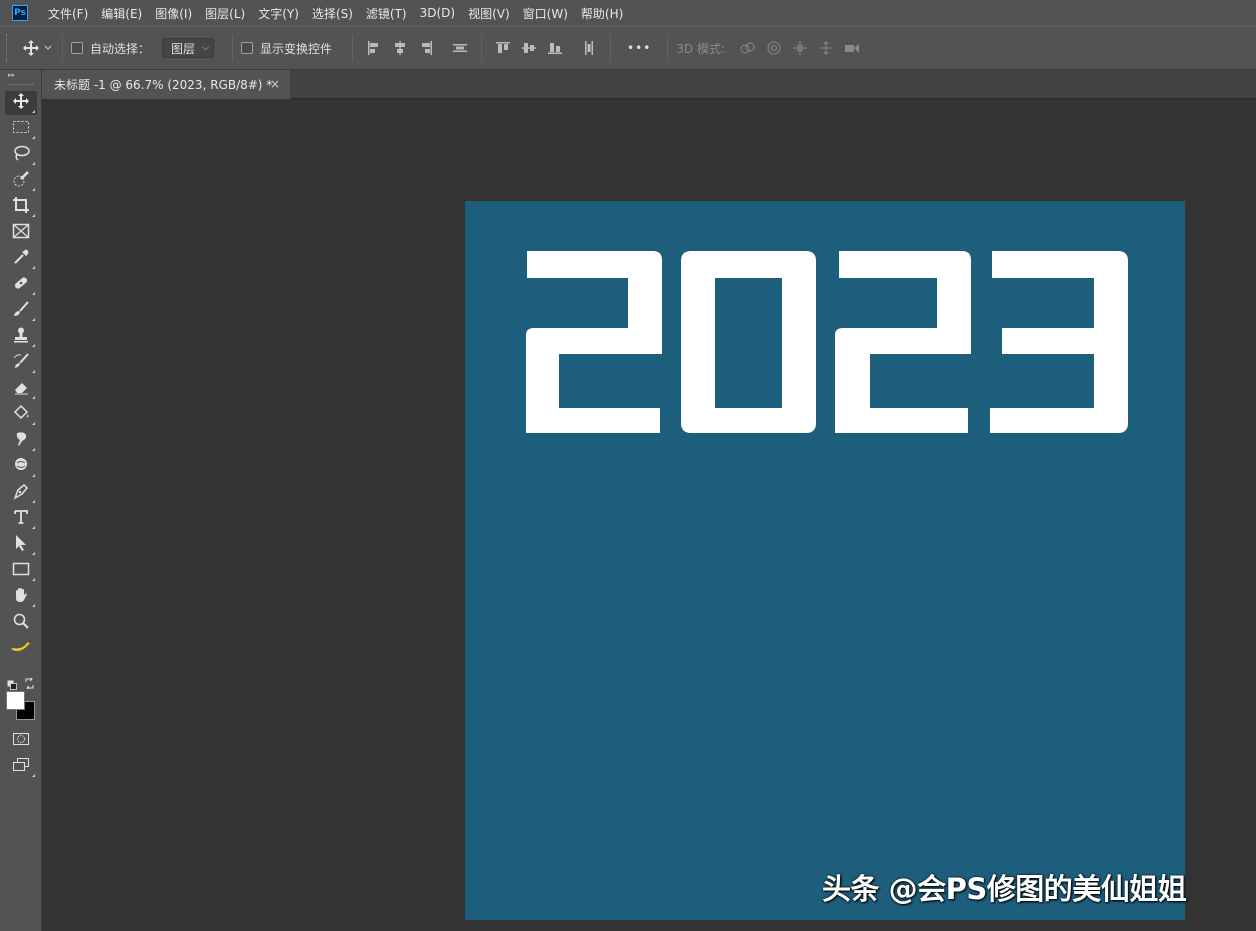  Describe the element at coordinates (374, 48) in the screenshot. I see `align-left-icon` at that location.